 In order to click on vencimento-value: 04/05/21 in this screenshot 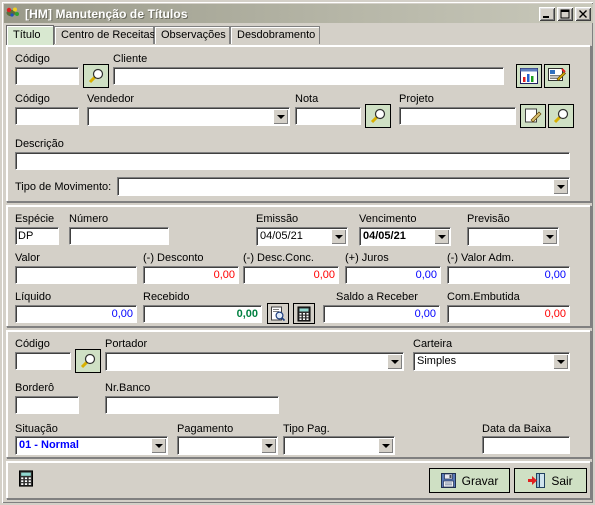, I will do `click(384, 236)`.